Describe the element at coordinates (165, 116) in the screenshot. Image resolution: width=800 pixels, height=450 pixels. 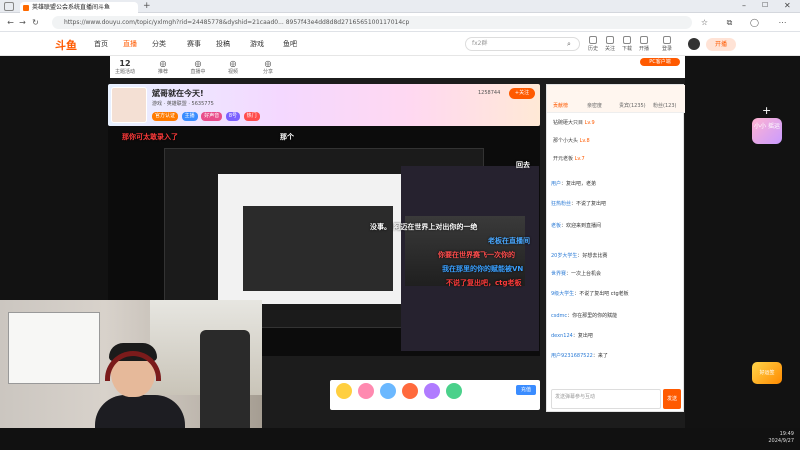
I see `tag-badge: 官方认证` at that location.